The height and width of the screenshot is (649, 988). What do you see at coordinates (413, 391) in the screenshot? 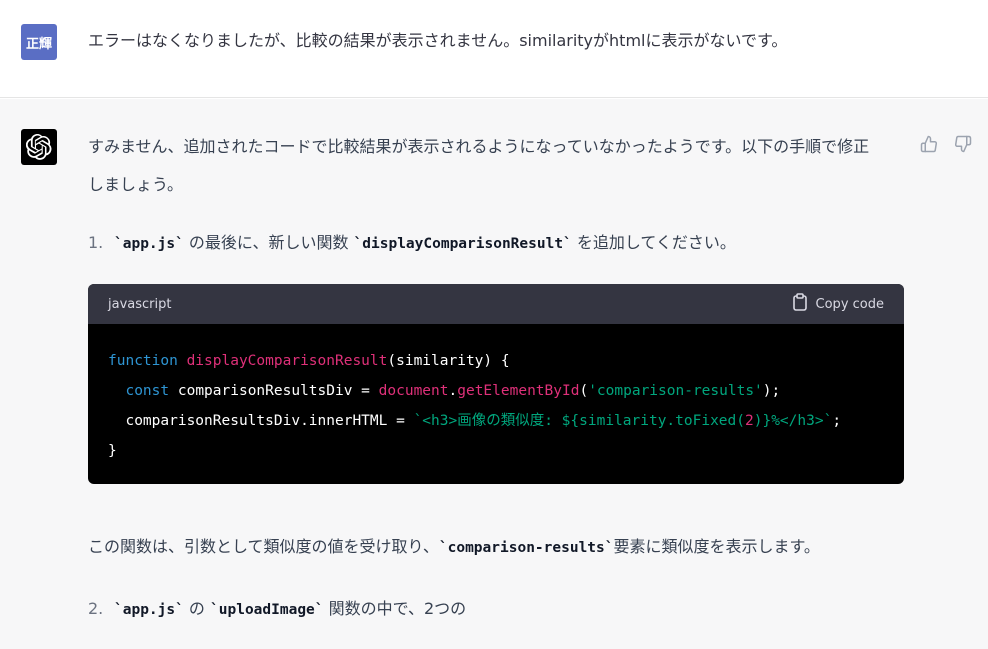
I see `code-token: document` at bounding box center [413, 391].